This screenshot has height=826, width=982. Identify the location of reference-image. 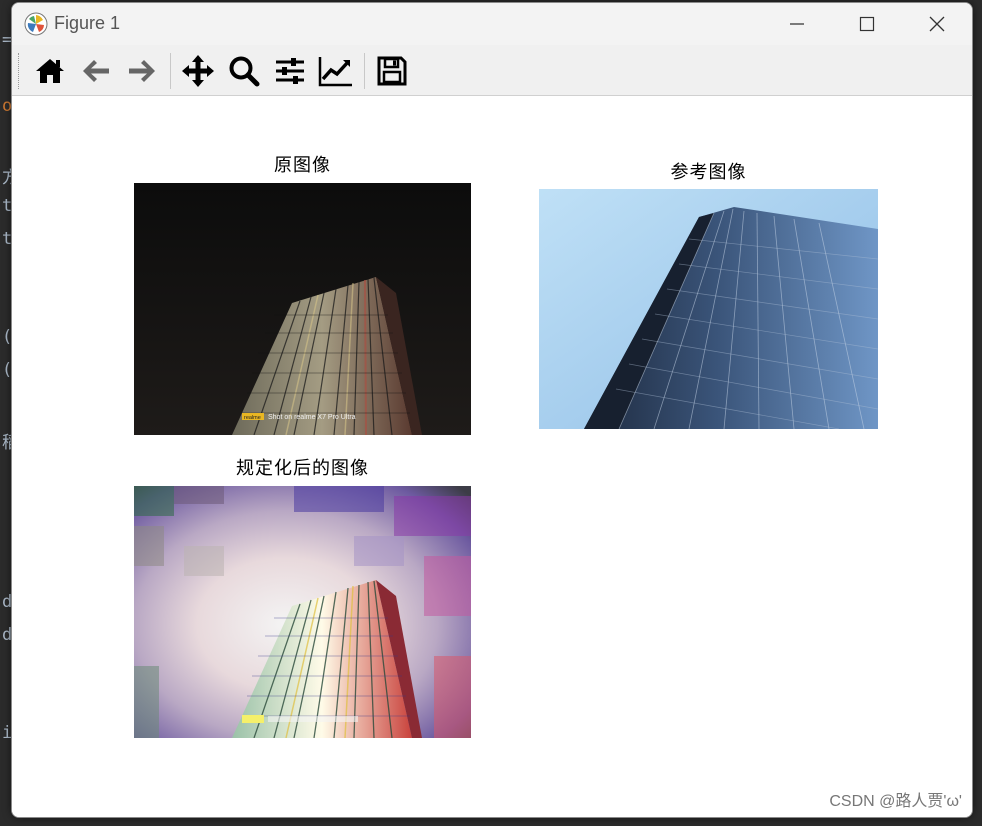
(708, 309).